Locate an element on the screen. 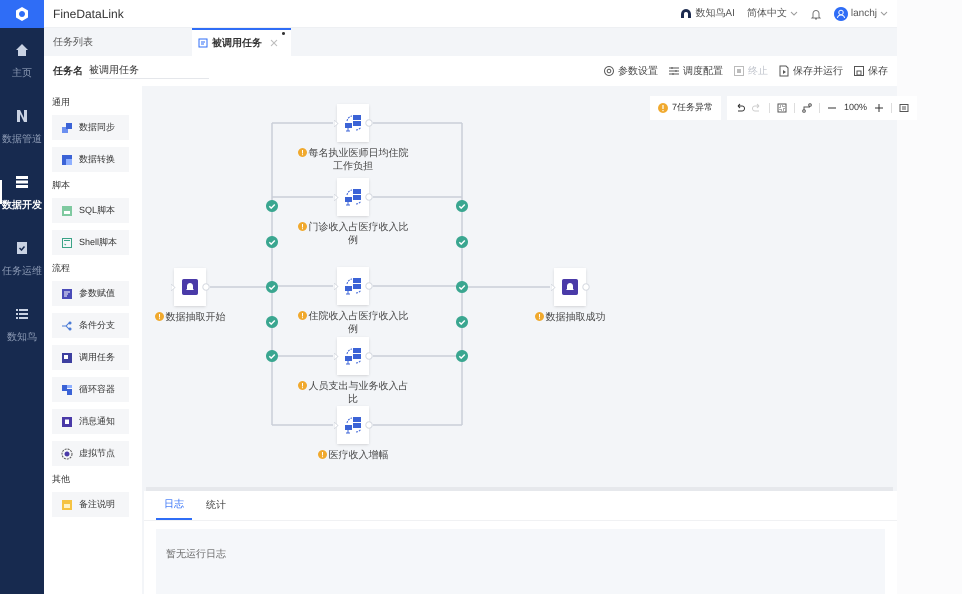  empty-log-text: 暂无运行日志 is located at coordinates (196, 554).